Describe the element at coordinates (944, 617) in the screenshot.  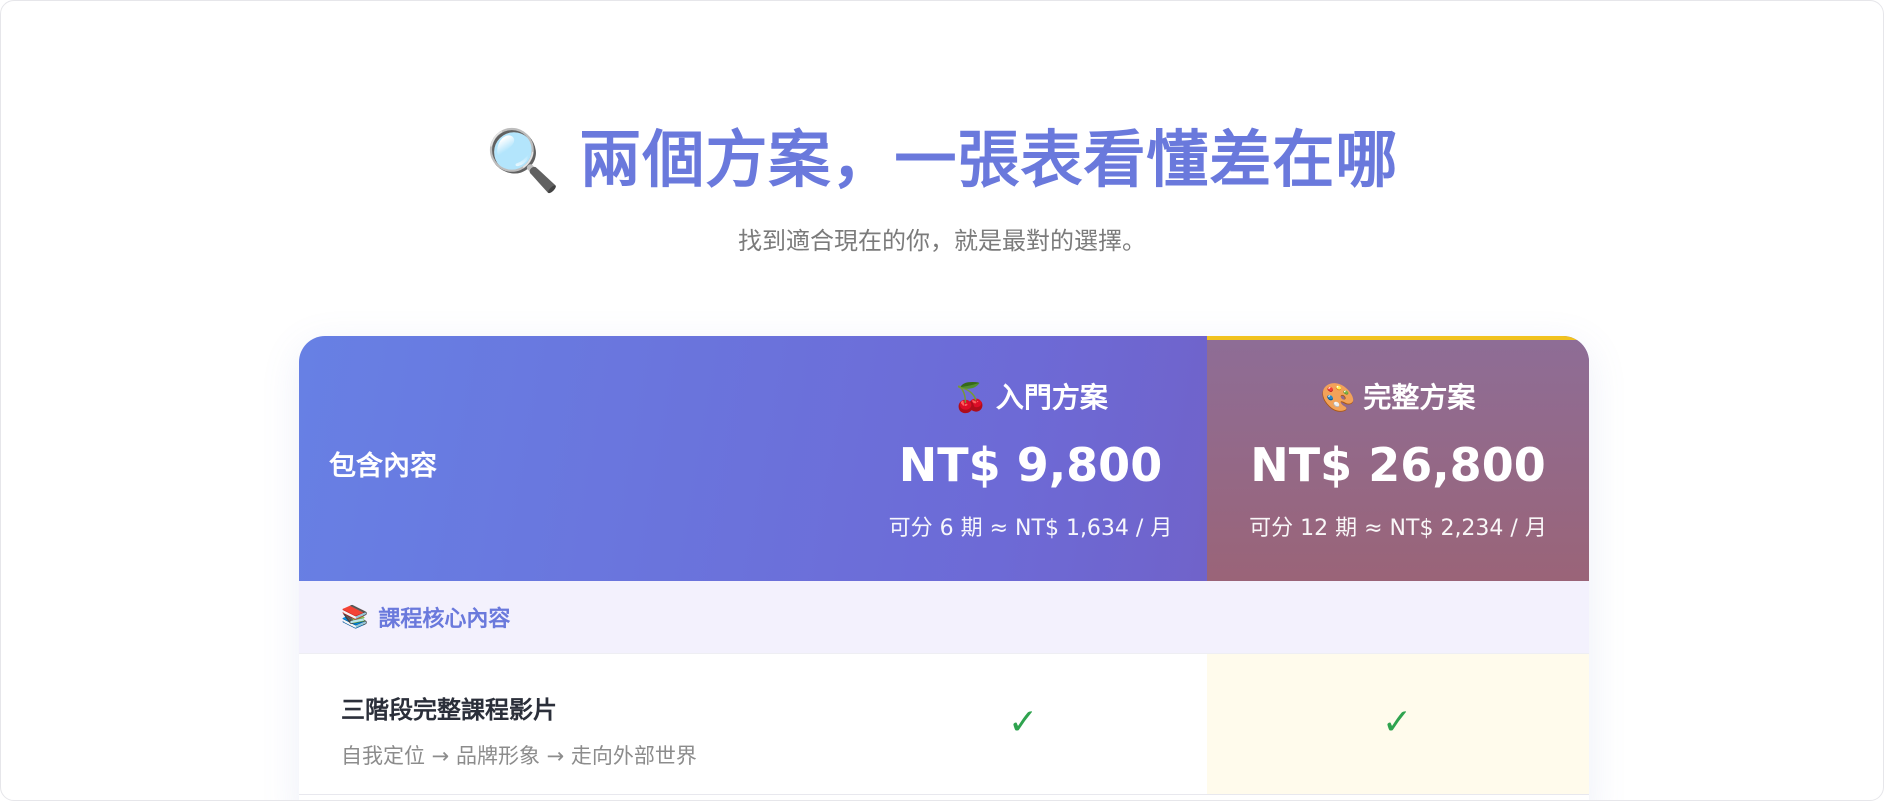
I see `section-header-core: 📚 課程核心內容` at that location.